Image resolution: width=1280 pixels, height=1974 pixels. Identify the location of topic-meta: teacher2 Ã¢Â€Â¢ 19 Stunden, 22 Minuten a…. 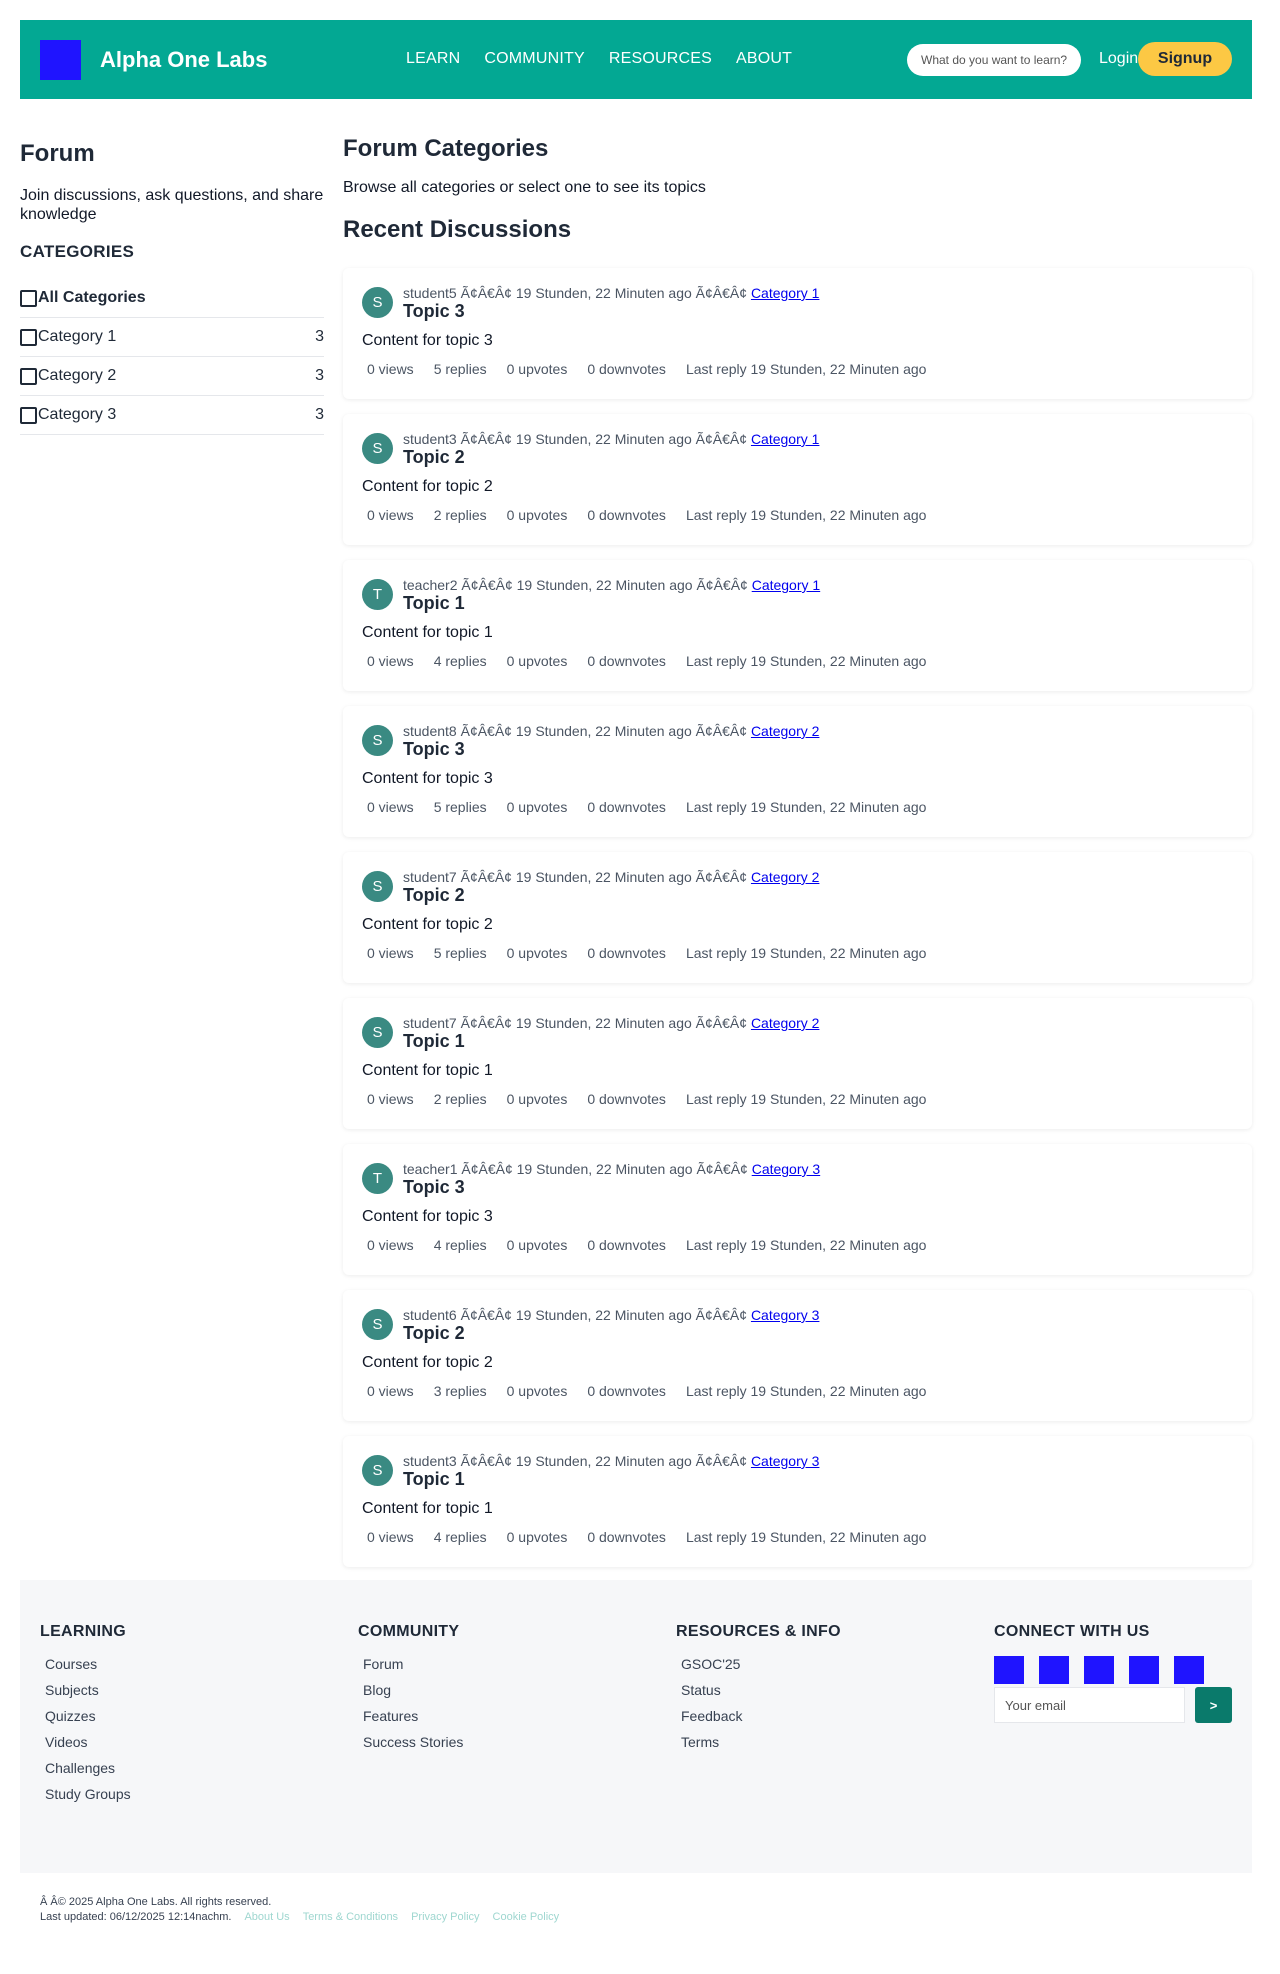
(611, 585).